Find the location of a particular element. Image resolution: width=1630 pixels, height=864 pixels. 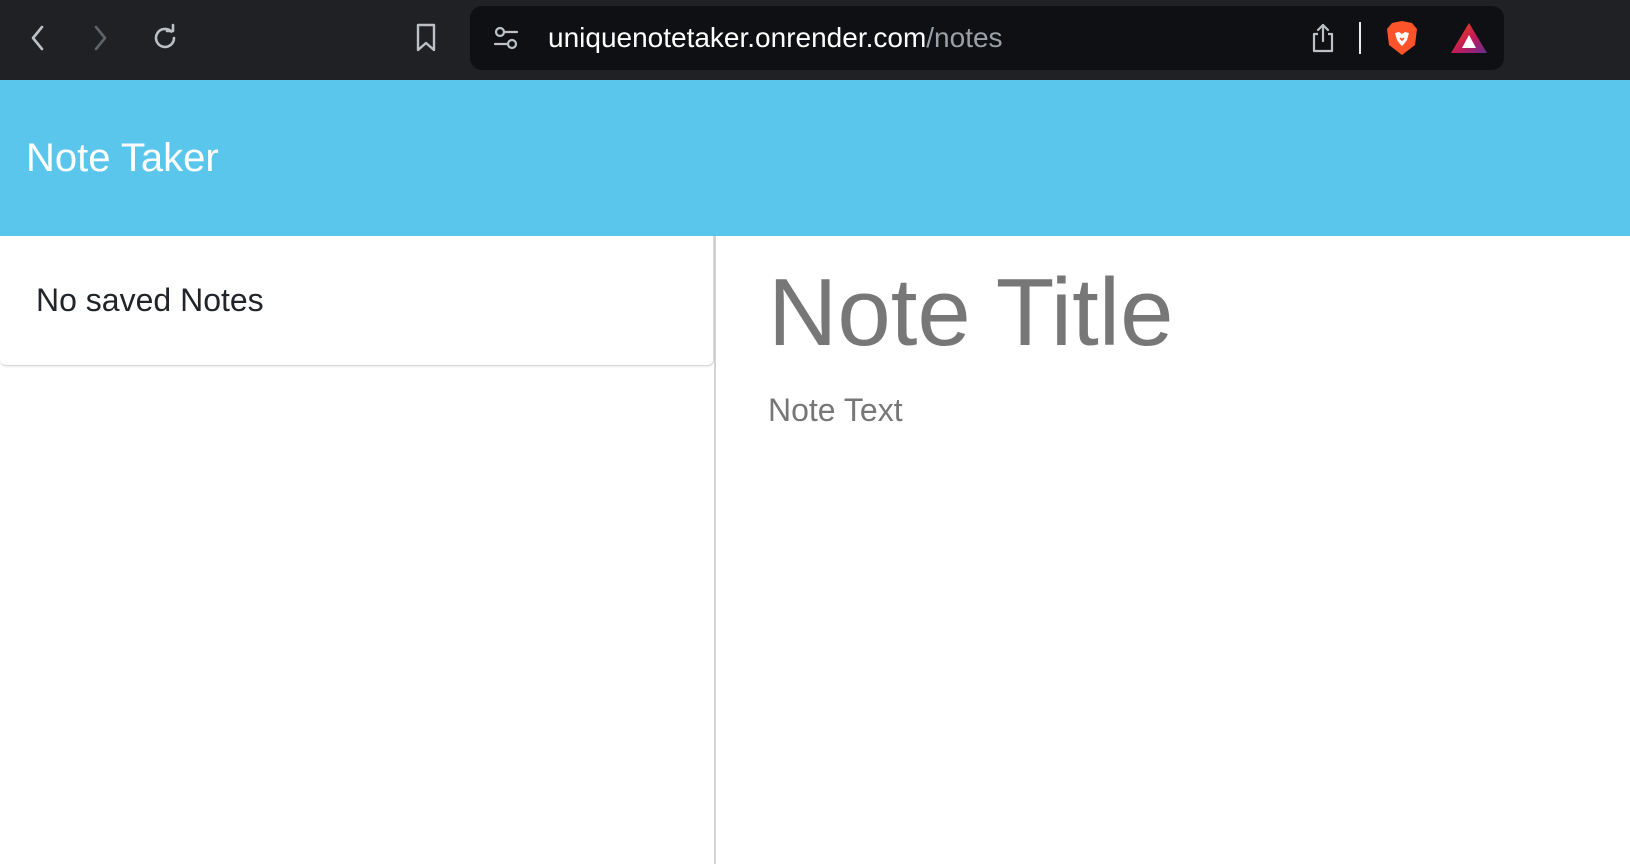

browser-toolbar: uniquenotetaker.onrender.com/notes is located at coordinates (815, 40).